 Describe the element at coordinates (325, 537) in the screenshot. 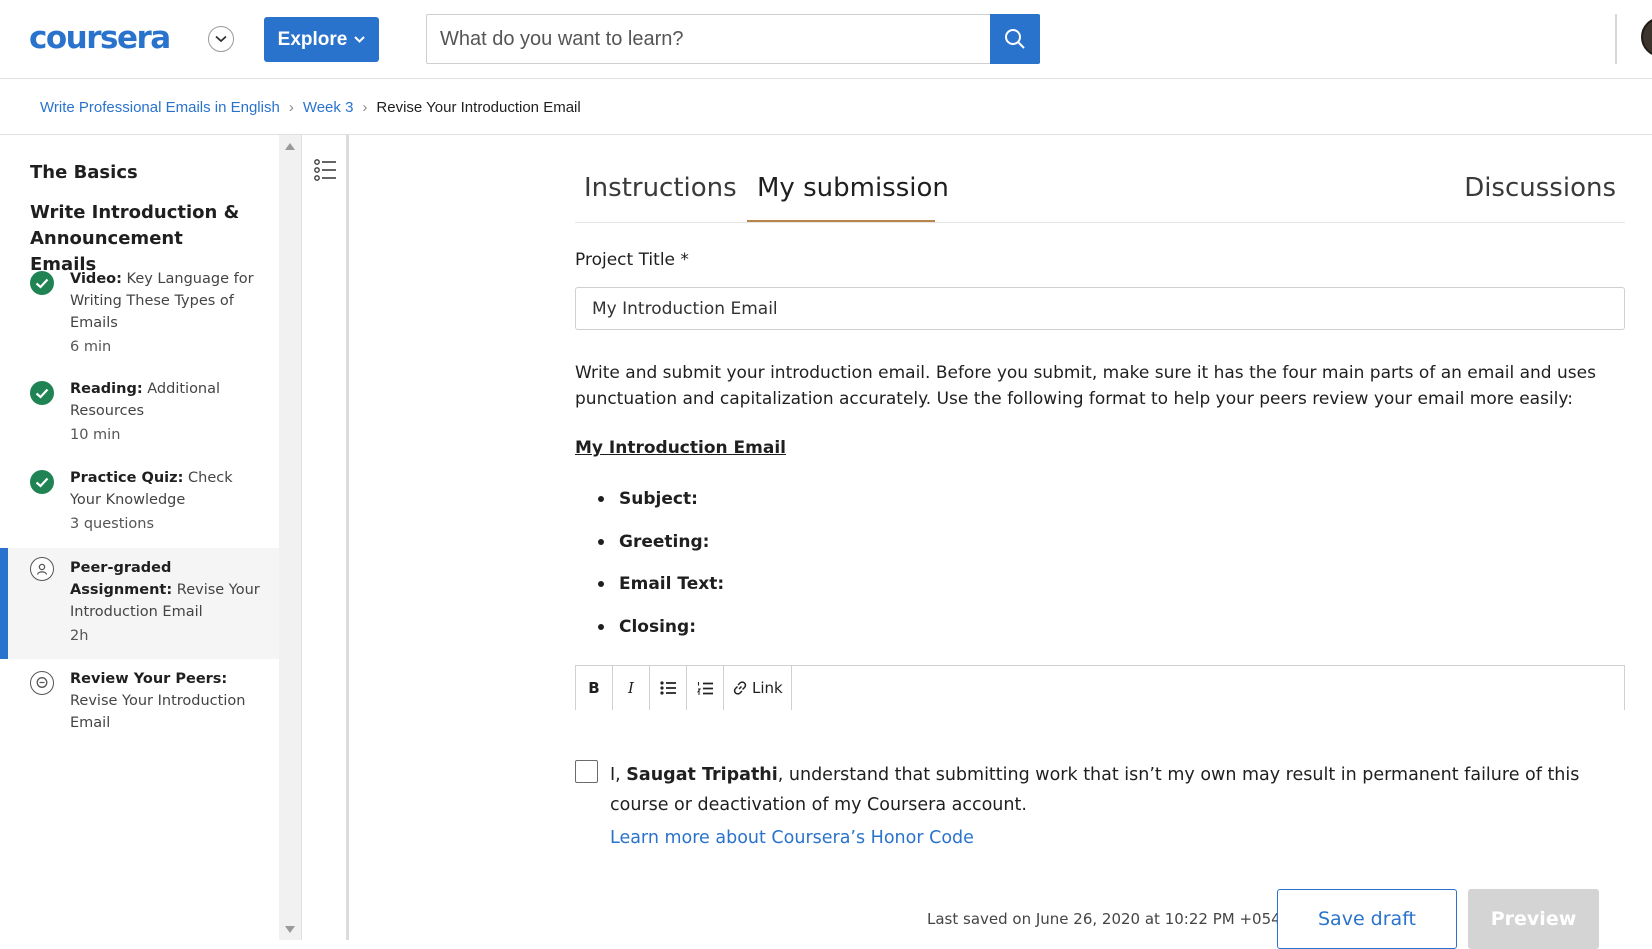

I see `side-rail` at that location.